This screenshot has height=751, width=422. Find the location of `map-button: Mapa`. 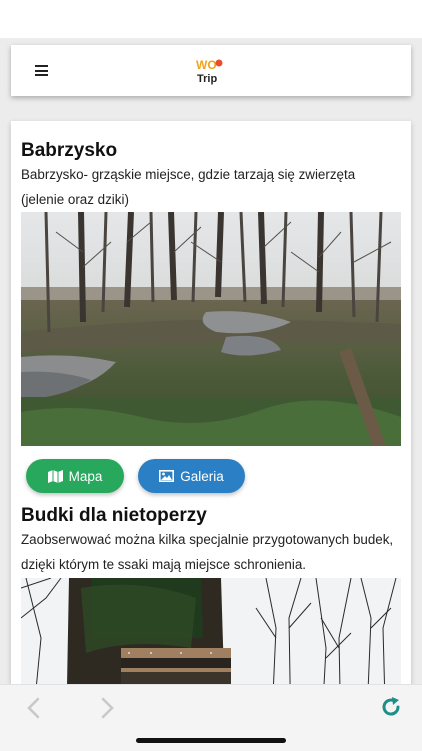

map-button: Mapa is located at coordinates (75, 476).